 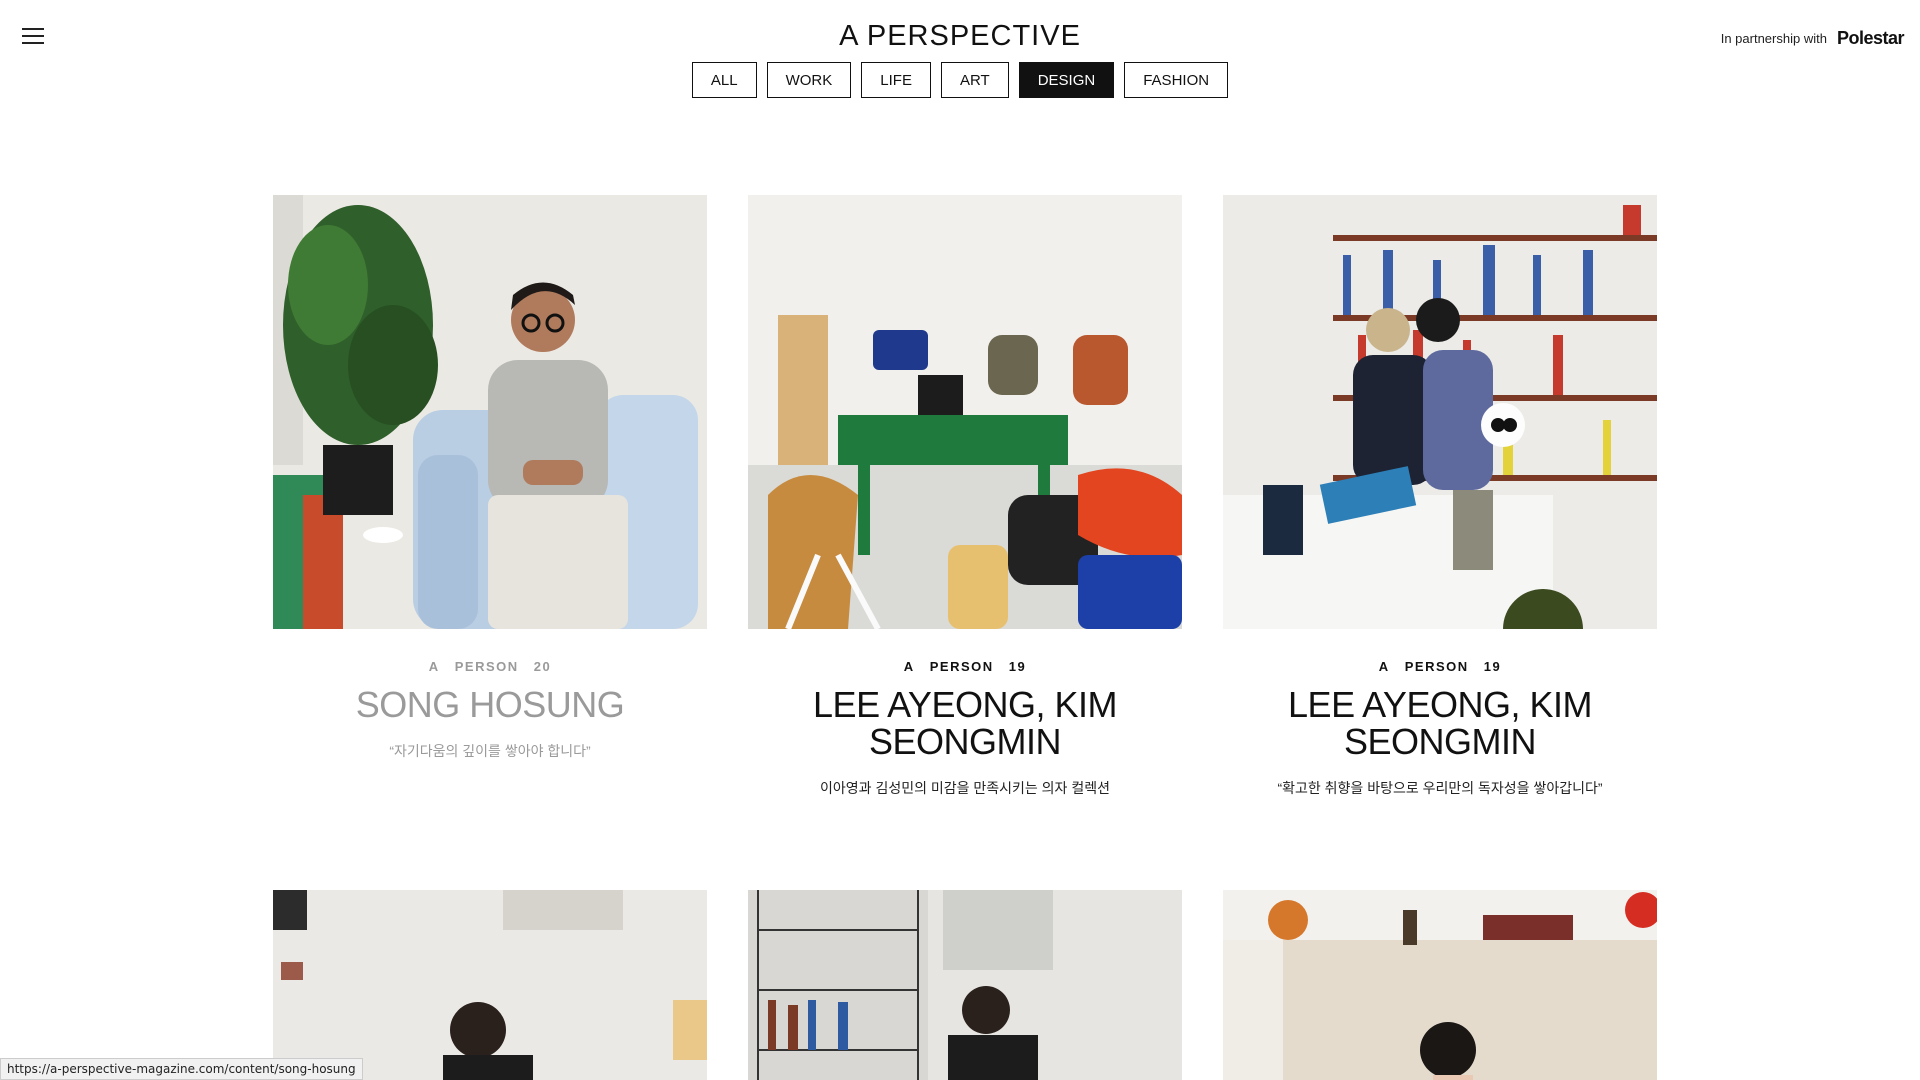 I want to click on article-title: SONG HOSUNG, so click(x=490, y=704).